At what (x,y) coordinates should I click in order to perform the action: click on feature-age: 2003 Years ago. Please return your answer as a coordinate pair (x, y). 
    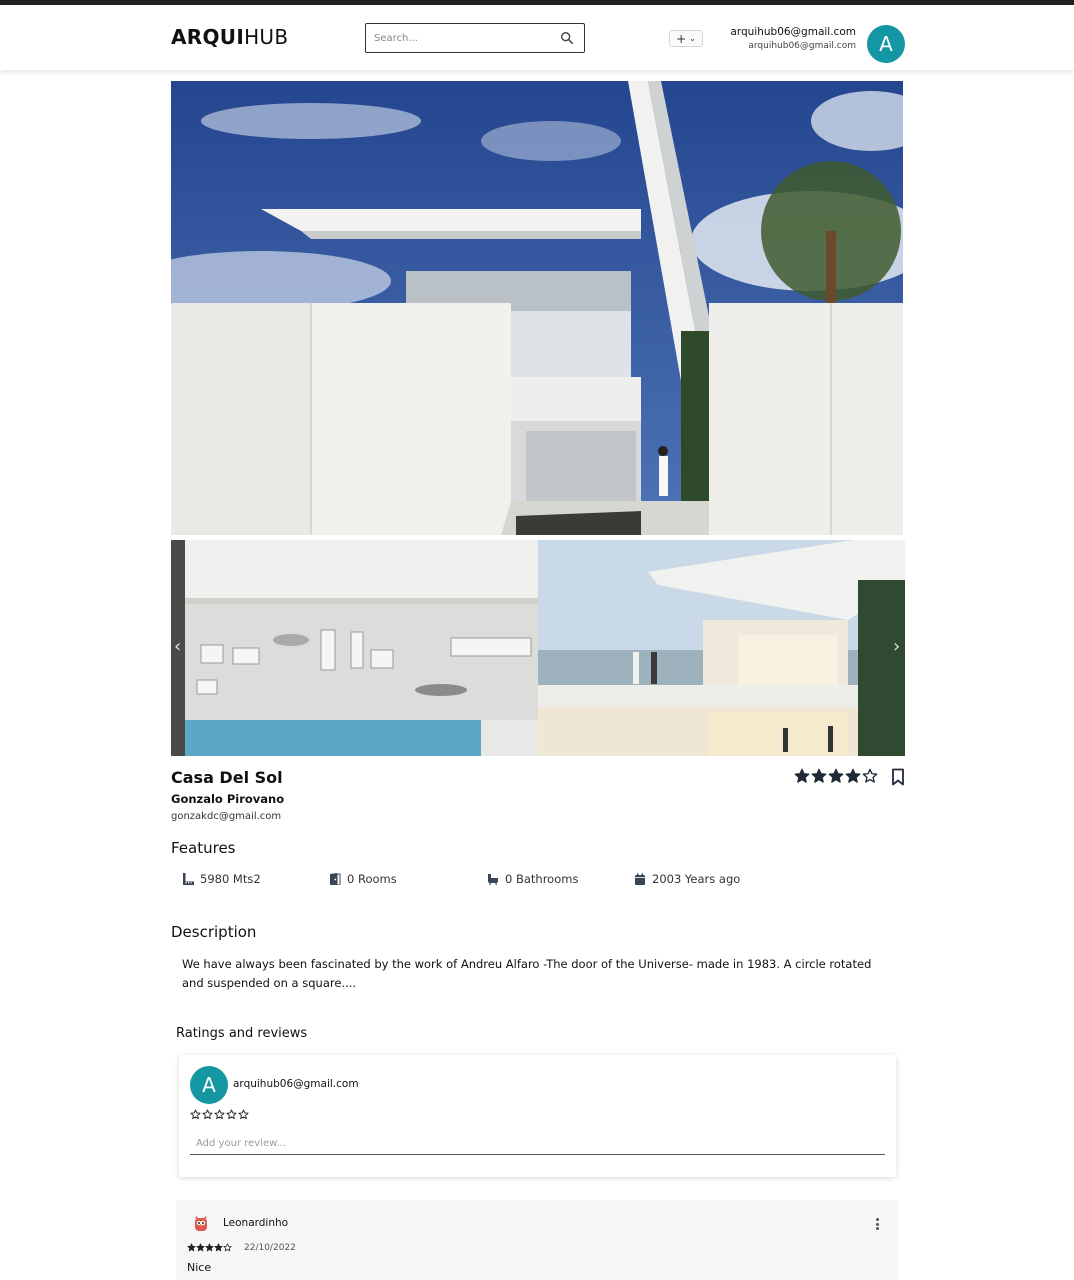
    Looking at the image, I should click on (687, 879).